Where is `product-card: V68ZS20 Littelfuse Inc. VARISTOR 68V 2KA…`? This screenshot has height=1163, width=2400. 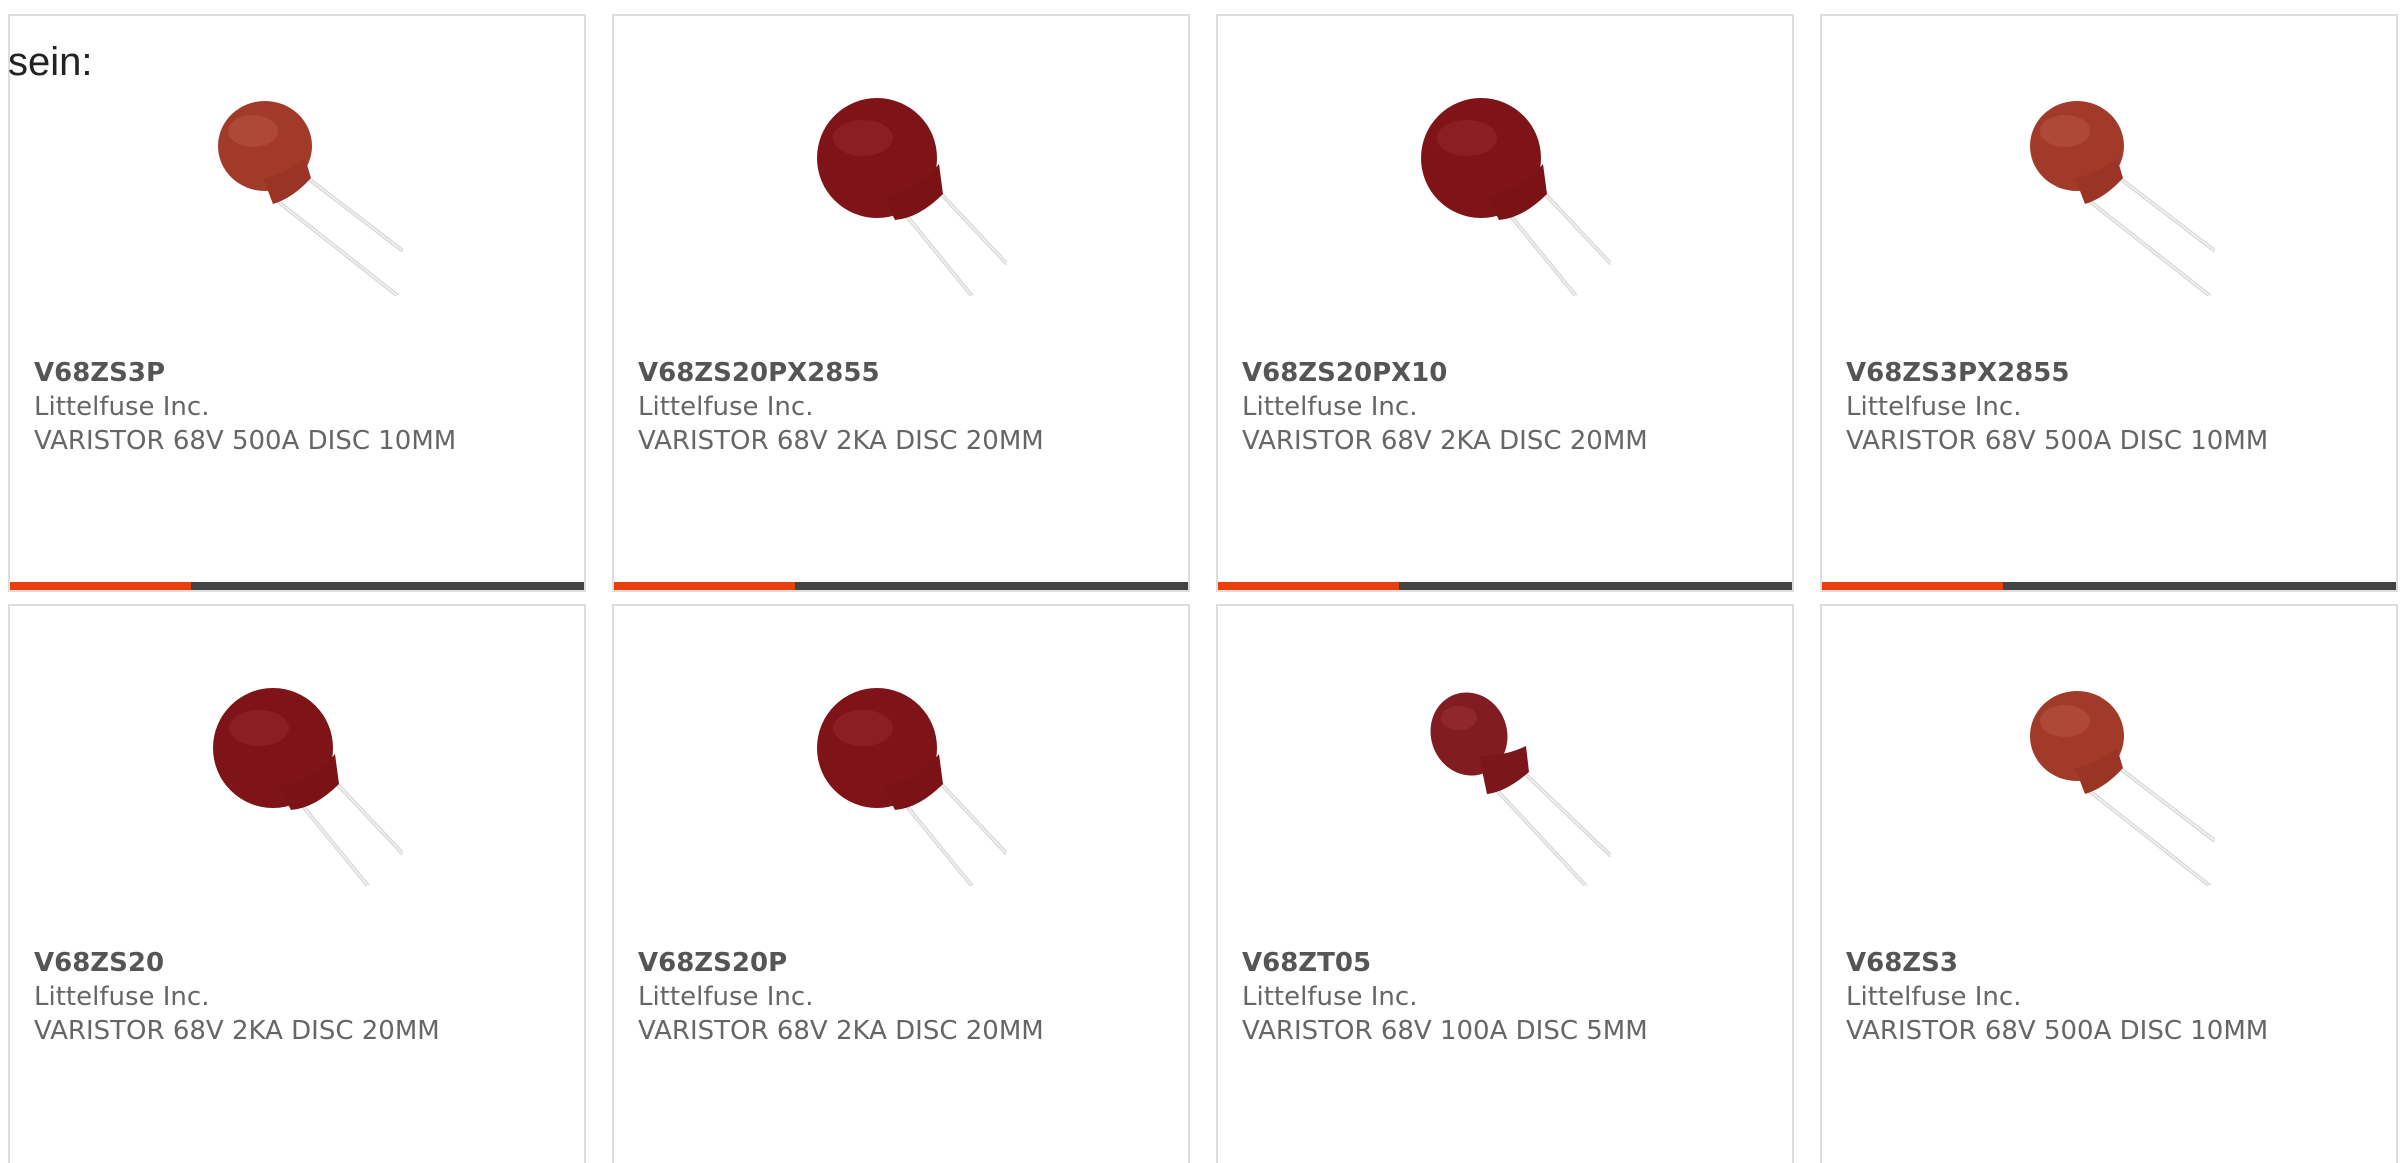 product-card: V68ZS20 Littelfuse Inc. VARISTOR 68V 2KA… is located at coordinates (297, 883).